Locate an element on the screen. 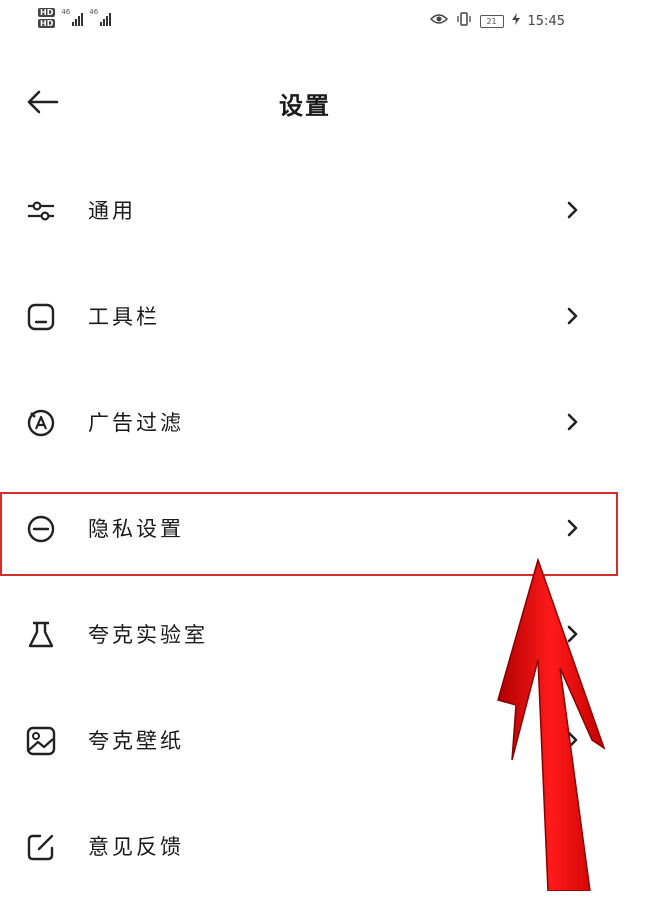 Image resolution: width=650 pixels, height=902 pixels. menu-item-label: 夸克壁纸 is located at coordinates (136, 741).